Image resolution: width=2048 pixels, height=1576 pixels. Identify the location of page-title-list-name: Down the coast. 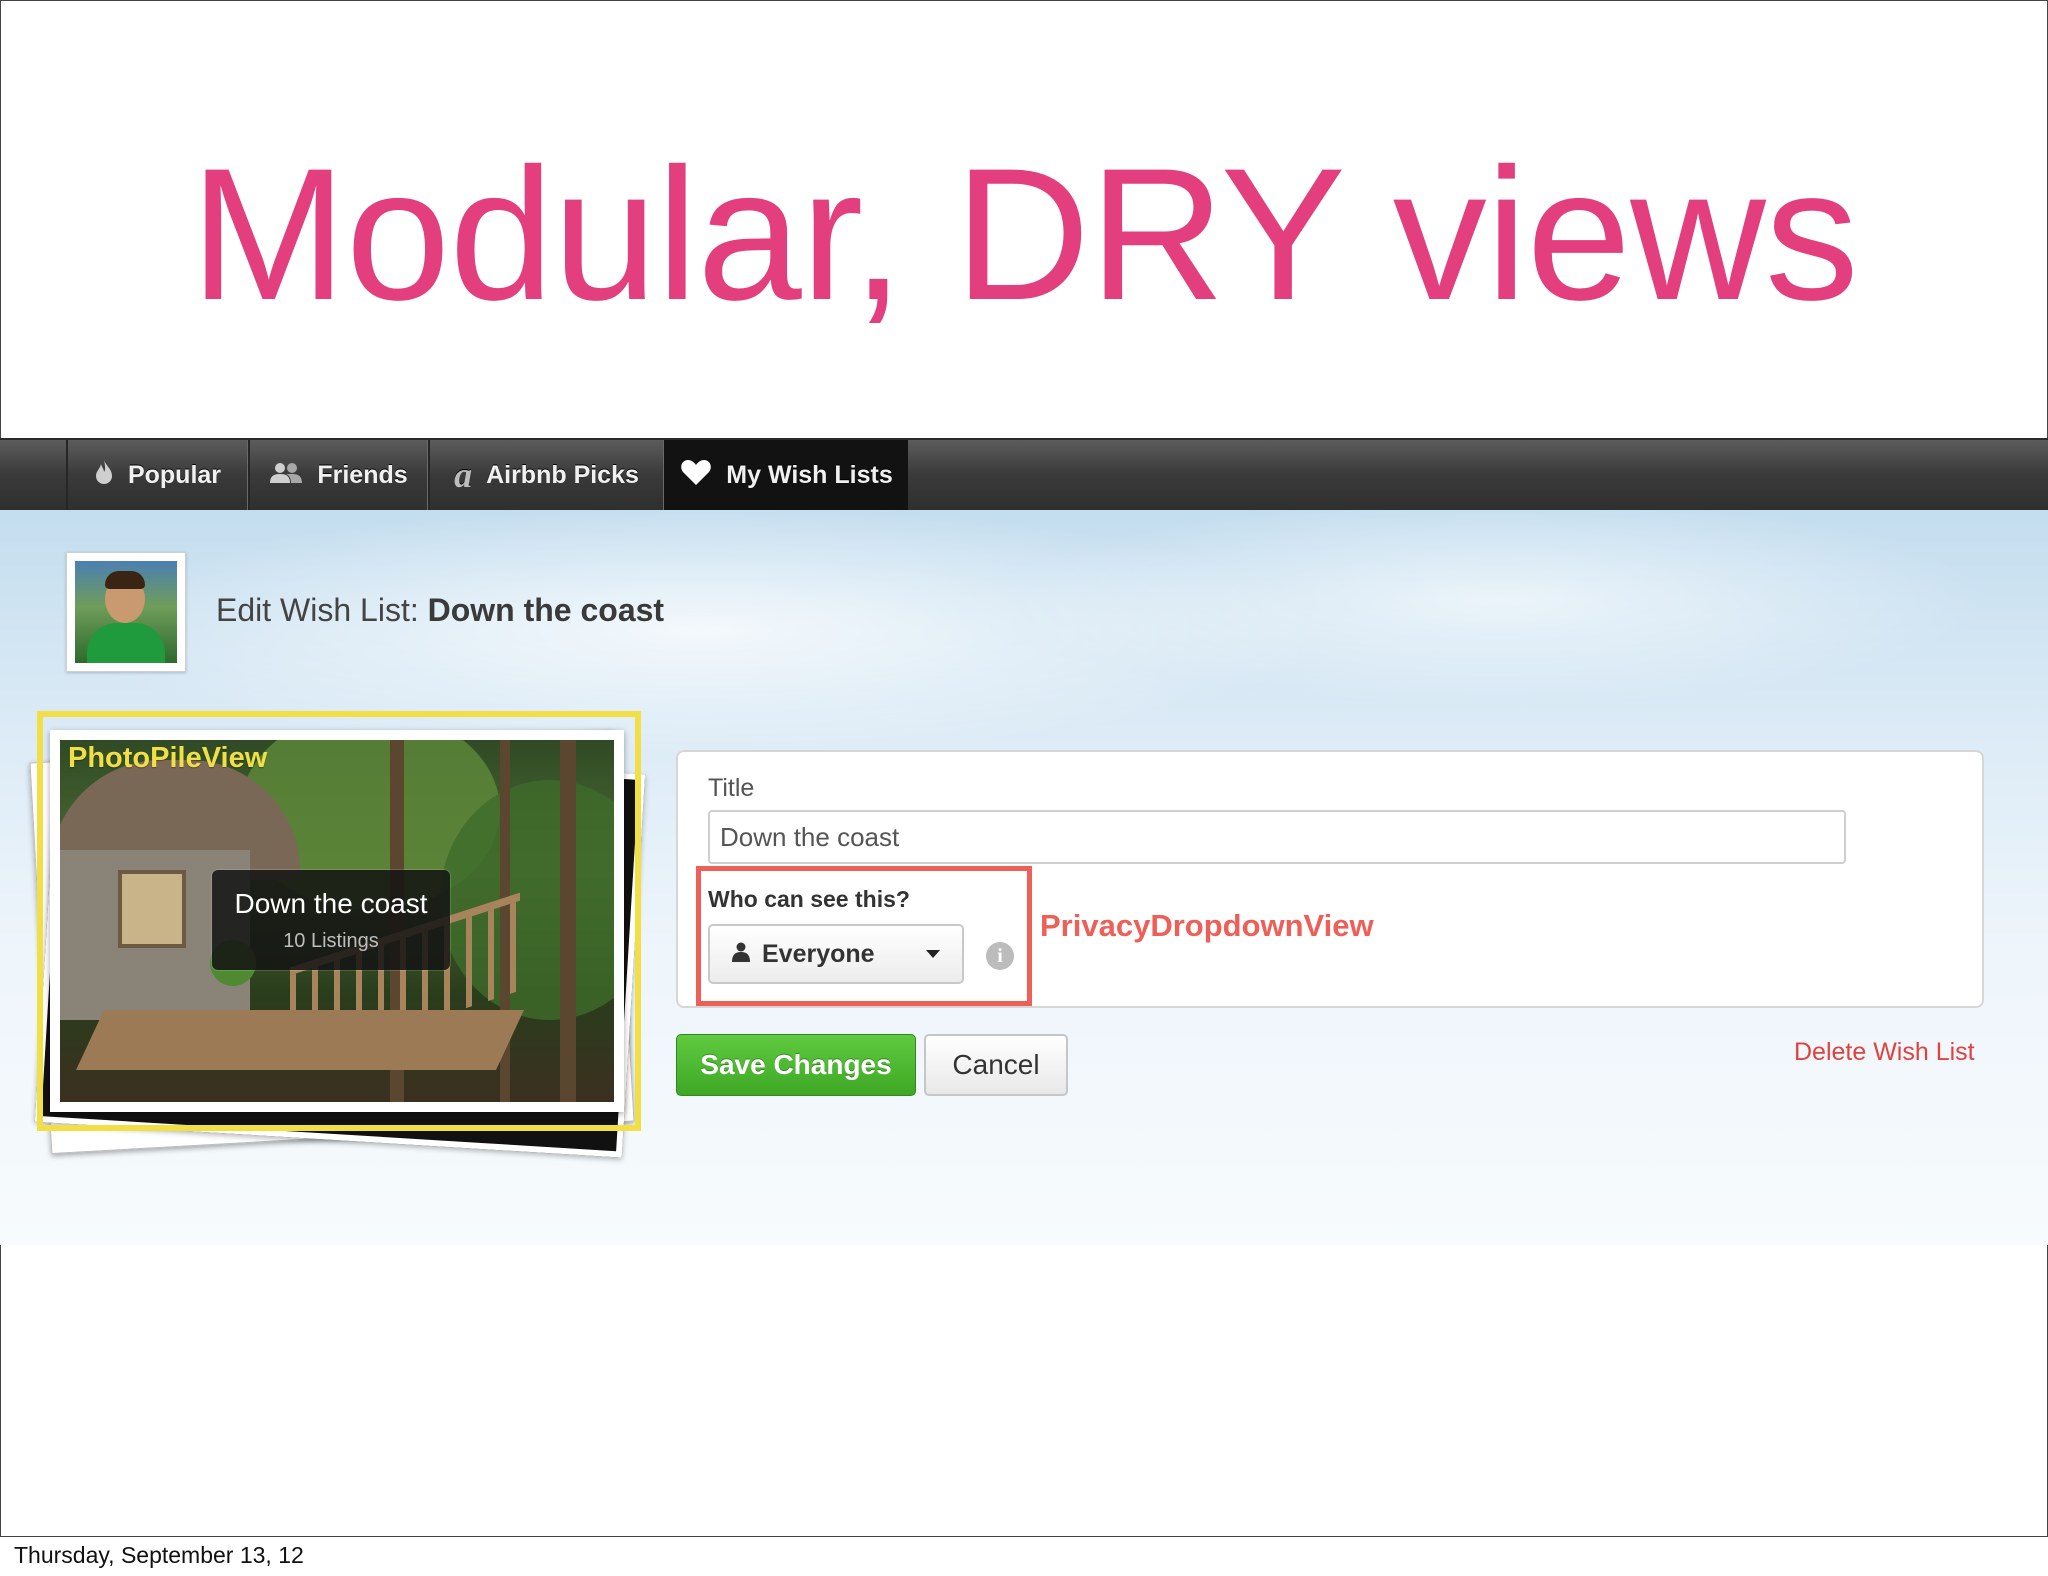
(546, 610).